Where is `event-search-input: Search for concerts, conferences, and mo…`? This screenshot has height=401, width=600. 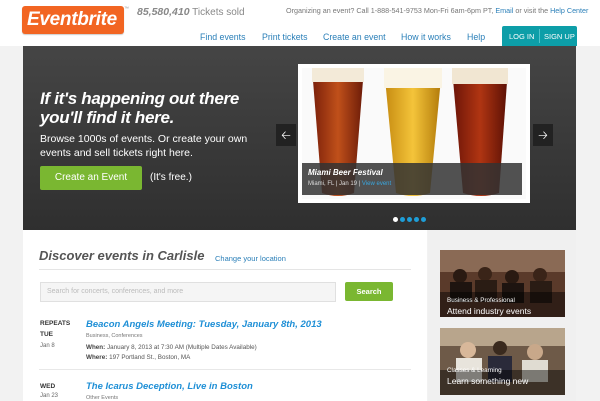
event-search-input: Search for concerts, conferences, and mo… is located at coordinates (188, 292).